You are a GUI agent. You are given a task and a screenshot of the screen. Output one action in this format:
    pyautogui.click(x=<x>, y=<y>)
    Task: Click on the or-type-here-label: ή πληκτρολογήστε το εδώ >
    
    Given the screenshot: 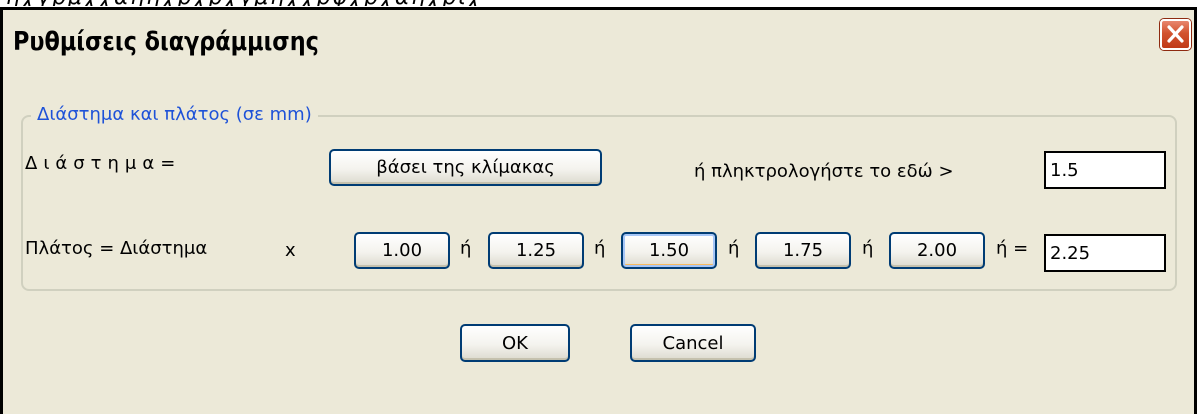 What is the action you would take?
    pyautogui.click(x=824, y=171)
    